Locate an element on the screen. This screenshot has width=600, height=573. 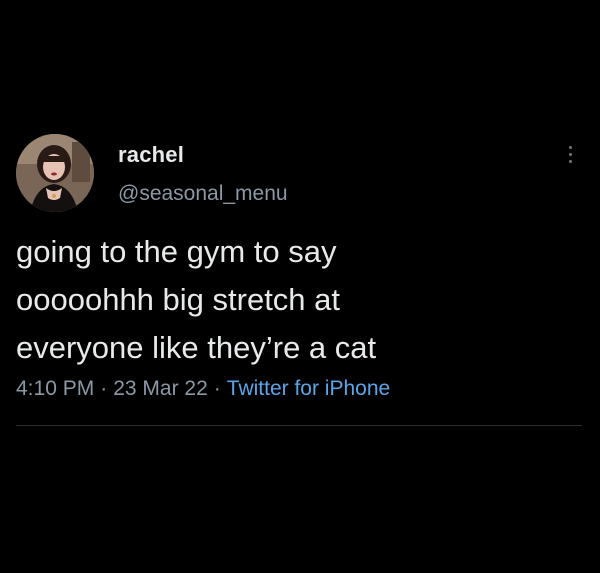
divider is located at coordinates (299, 425).